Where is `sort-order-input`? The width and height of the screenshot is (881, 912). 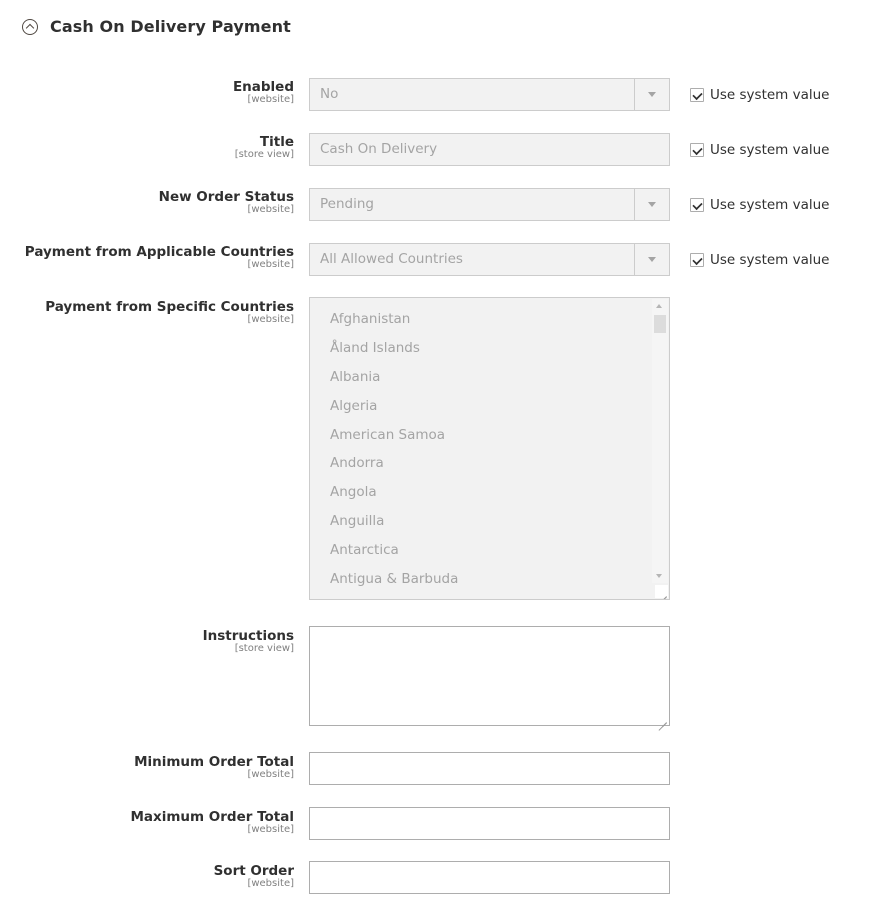 sort-order-input is located at coordinates (489, 877).